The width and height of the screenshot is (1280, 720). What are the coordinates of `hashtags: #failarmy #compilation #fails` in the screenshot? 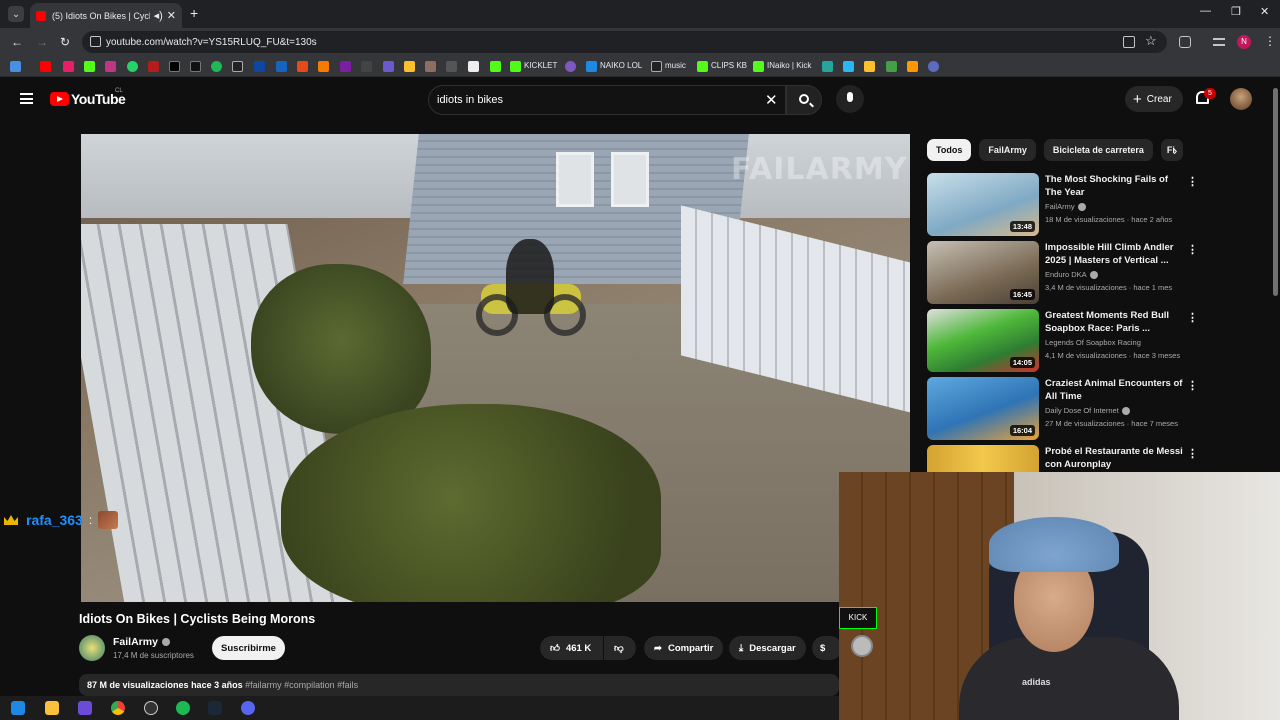 It's located at (301, 685).